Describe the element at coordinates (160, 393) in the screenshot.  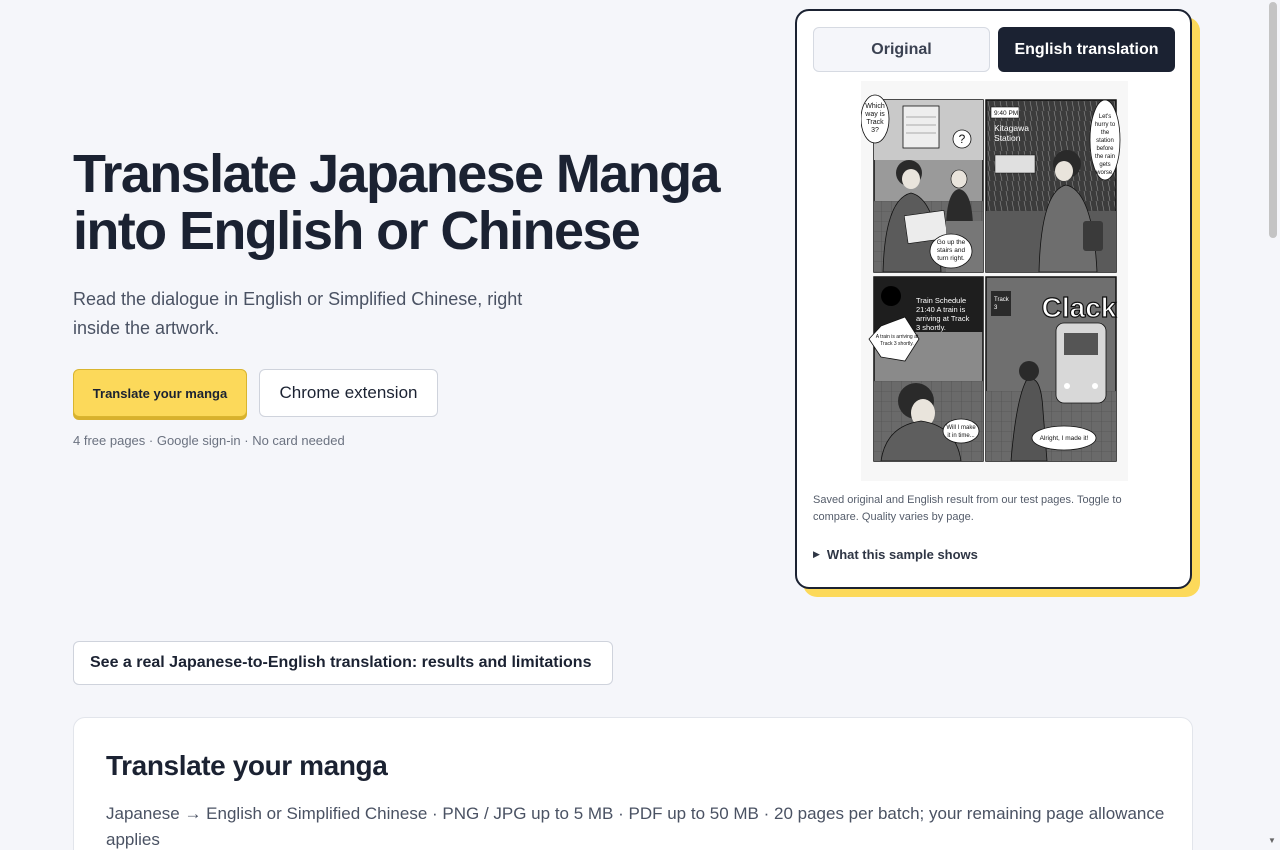
I see `translate-manga-button: Translate your manga` at that location.